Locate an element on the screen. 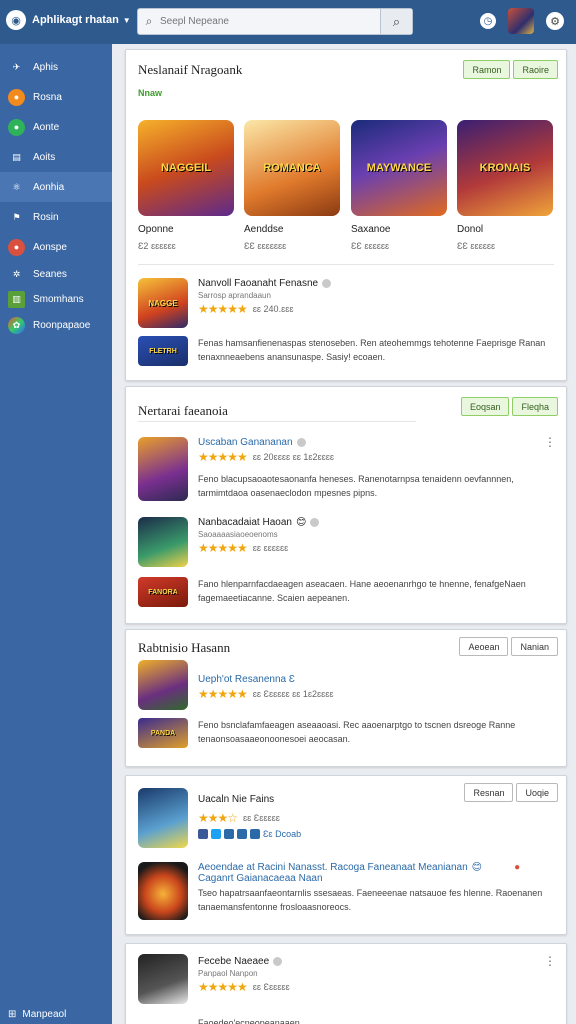  app-title: Ueph'ot Resanenna Ɛ is located at coordinates (376, 679).